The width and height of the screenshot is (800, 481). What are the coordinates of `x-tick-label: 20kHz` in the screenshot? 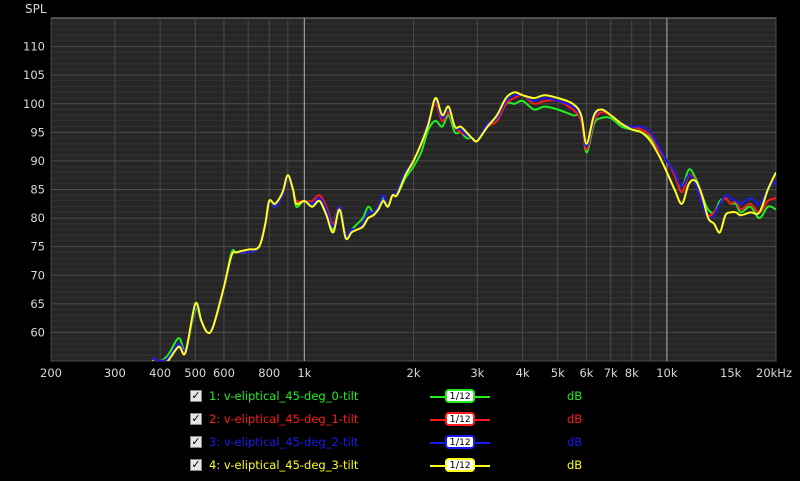 It's located at (774, 373).